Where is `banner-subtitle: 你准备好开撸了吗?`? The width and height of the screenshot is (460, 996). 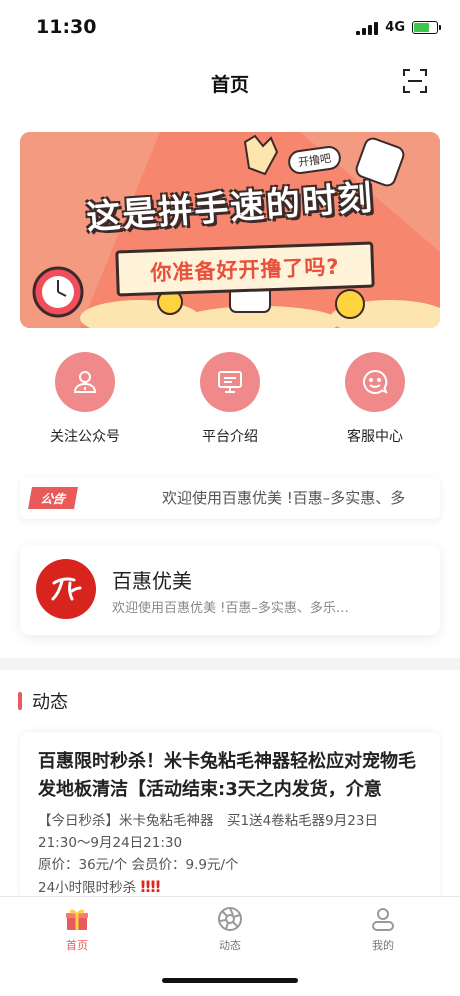 banner-subtitle: 你准备好开撸了吗? is located at coordinates (245, 270).